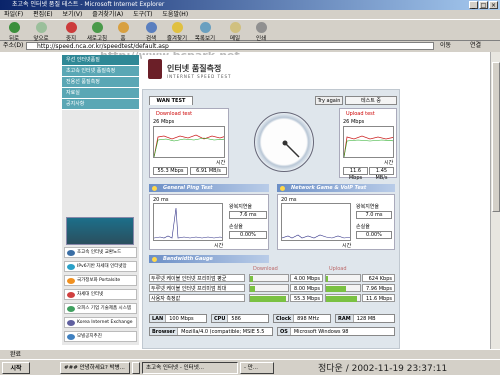  Describe the element at coordinates (174, 114) in the screenshot. I see `download-label: Download test` at that location.